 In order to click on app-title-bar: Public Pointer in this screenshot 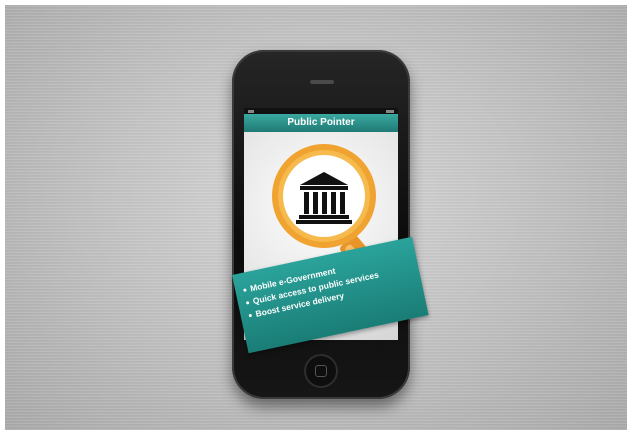, I will do `click(321, 123)`.